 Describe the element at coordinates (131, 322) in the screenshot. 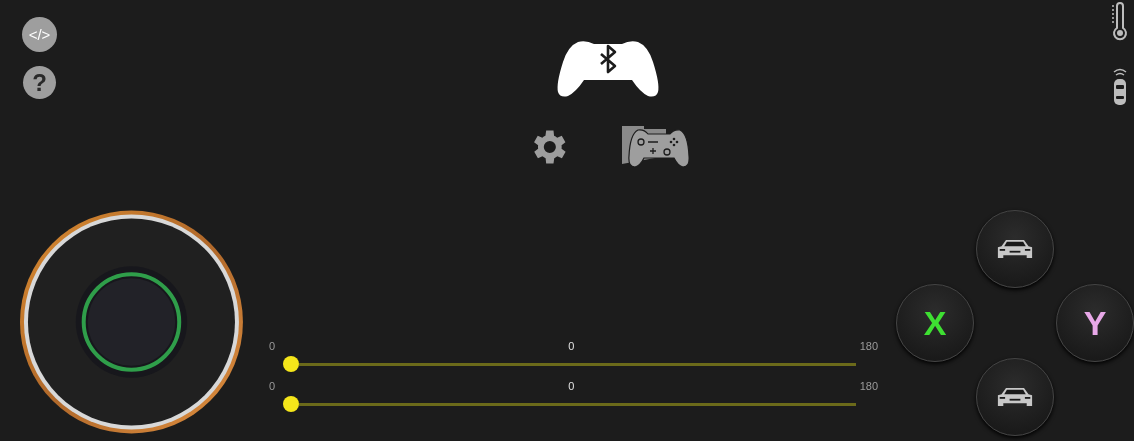

I see `joystick` at that location.